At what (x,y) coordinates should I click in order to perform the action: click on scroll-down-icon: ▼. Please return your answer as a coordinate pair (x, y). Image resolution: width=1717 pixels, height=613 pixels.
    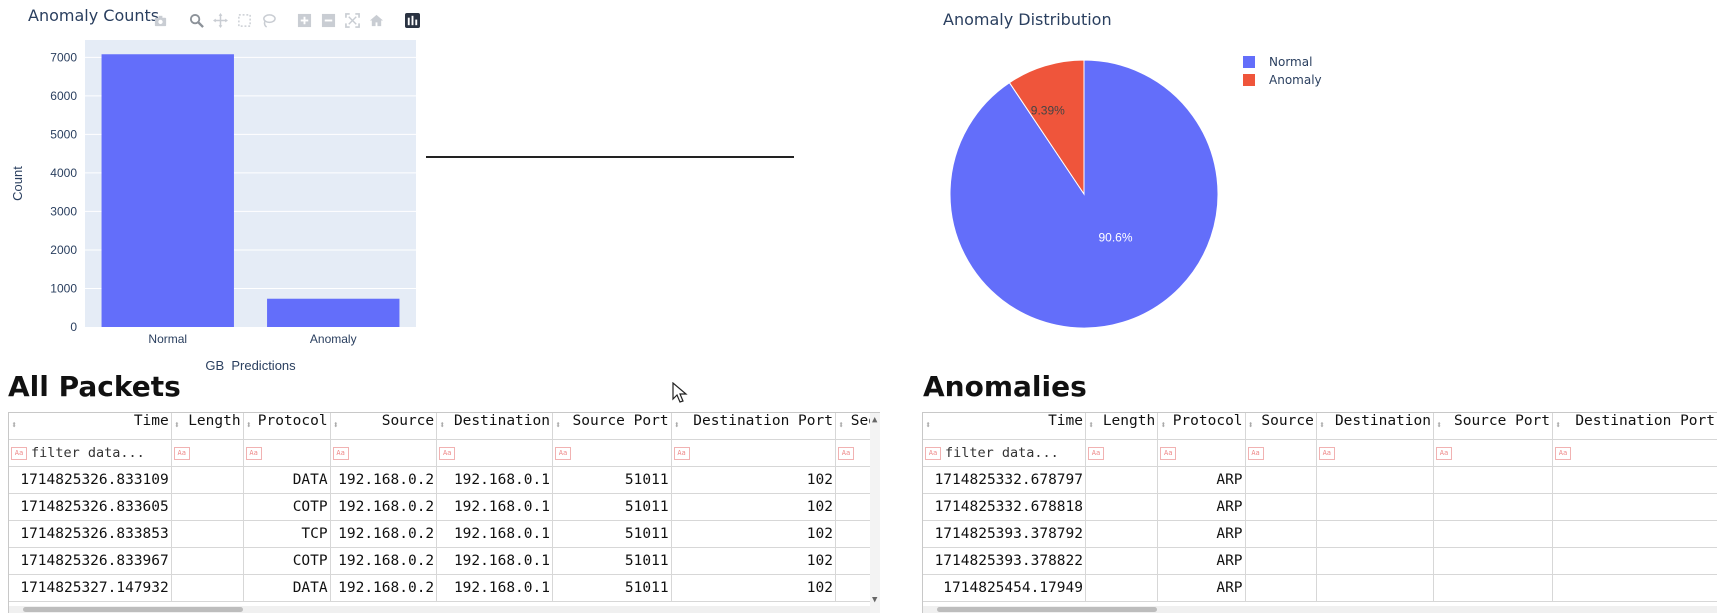
    Looking at the image, I should click on (874, 600).